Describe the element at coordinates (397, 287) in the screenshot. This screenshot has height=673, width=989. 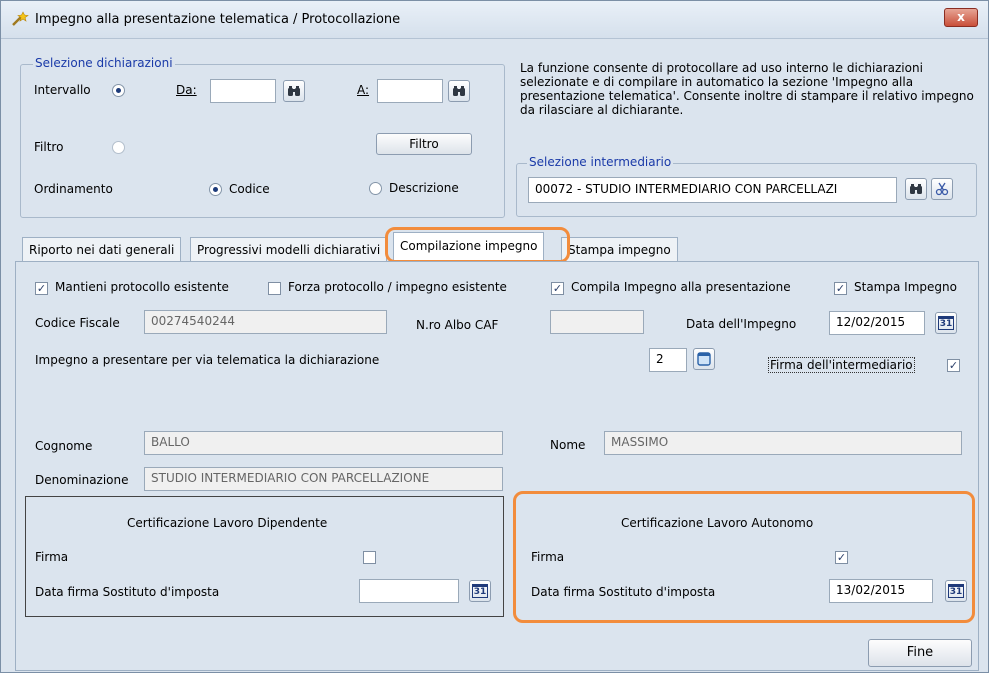
I see `forza-label: Forza protocollo / impegno esistente` at that location.